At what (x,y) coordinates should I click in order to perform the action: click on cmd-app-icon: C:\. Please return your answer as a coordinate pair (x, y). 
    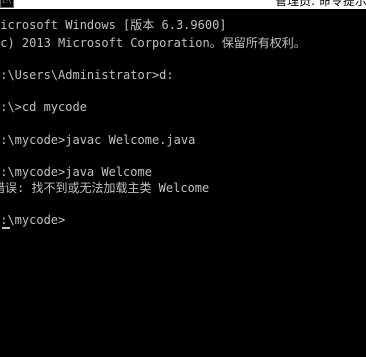
    Looking at the image, I should click on (7, 4).